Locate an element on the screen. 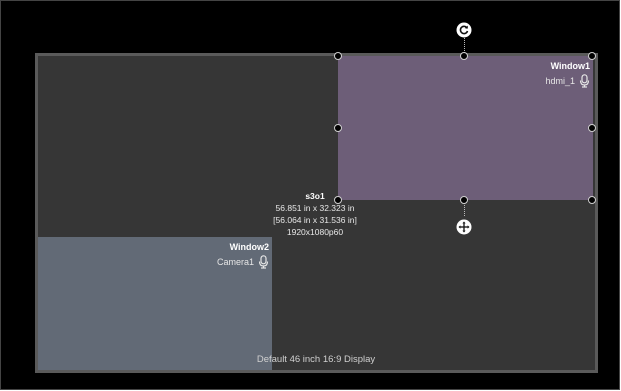 The height and width of the screenshot is (391, 621). selection-resolution: 1920x1080p60 is located at coordinates (315, 232).